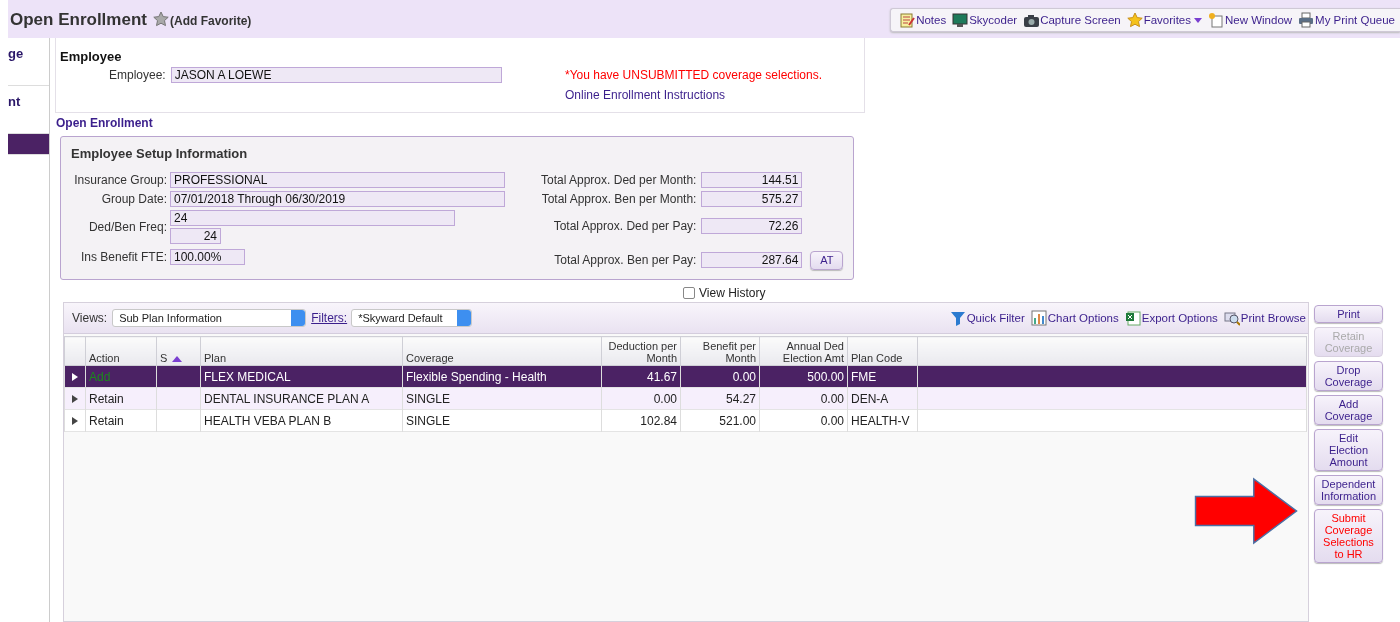  I want to click on section-title: Open Enrollment, so click(105, 122).